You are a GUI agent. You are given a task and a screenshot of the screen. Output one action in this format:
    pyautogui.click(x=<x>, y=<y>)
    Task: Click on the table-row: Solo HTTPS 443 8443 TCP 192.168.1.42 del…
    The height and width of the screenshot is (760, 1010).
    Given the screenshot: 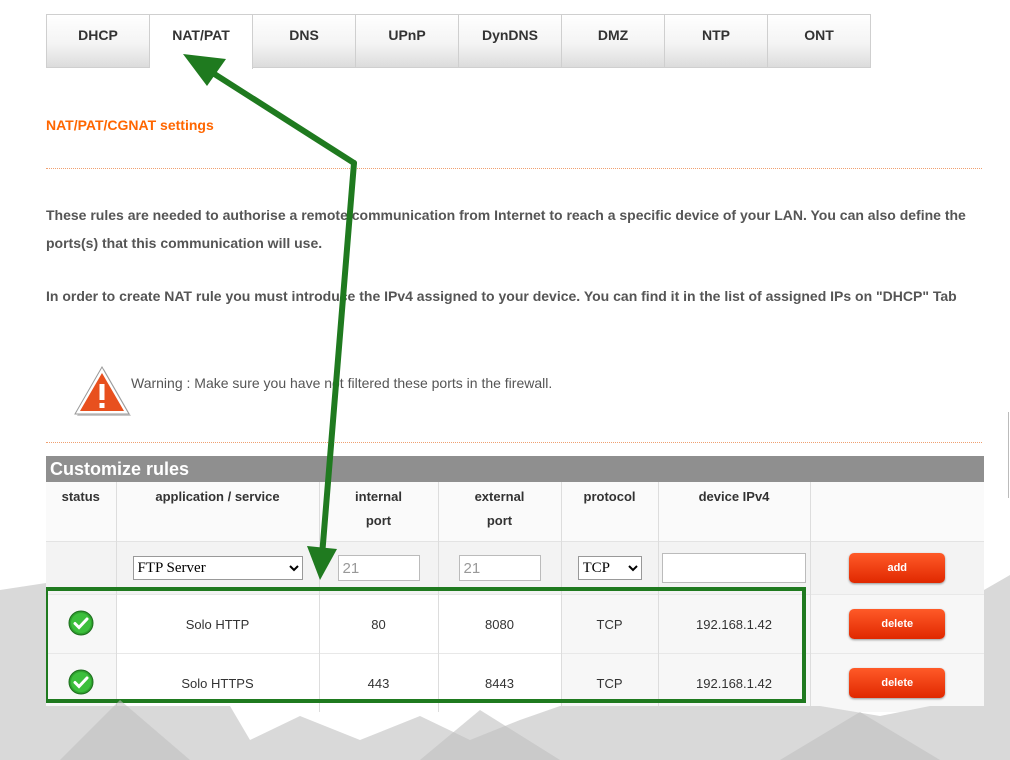 What is the action you would take?
    pyautogui.click(x=515, y=682)
    